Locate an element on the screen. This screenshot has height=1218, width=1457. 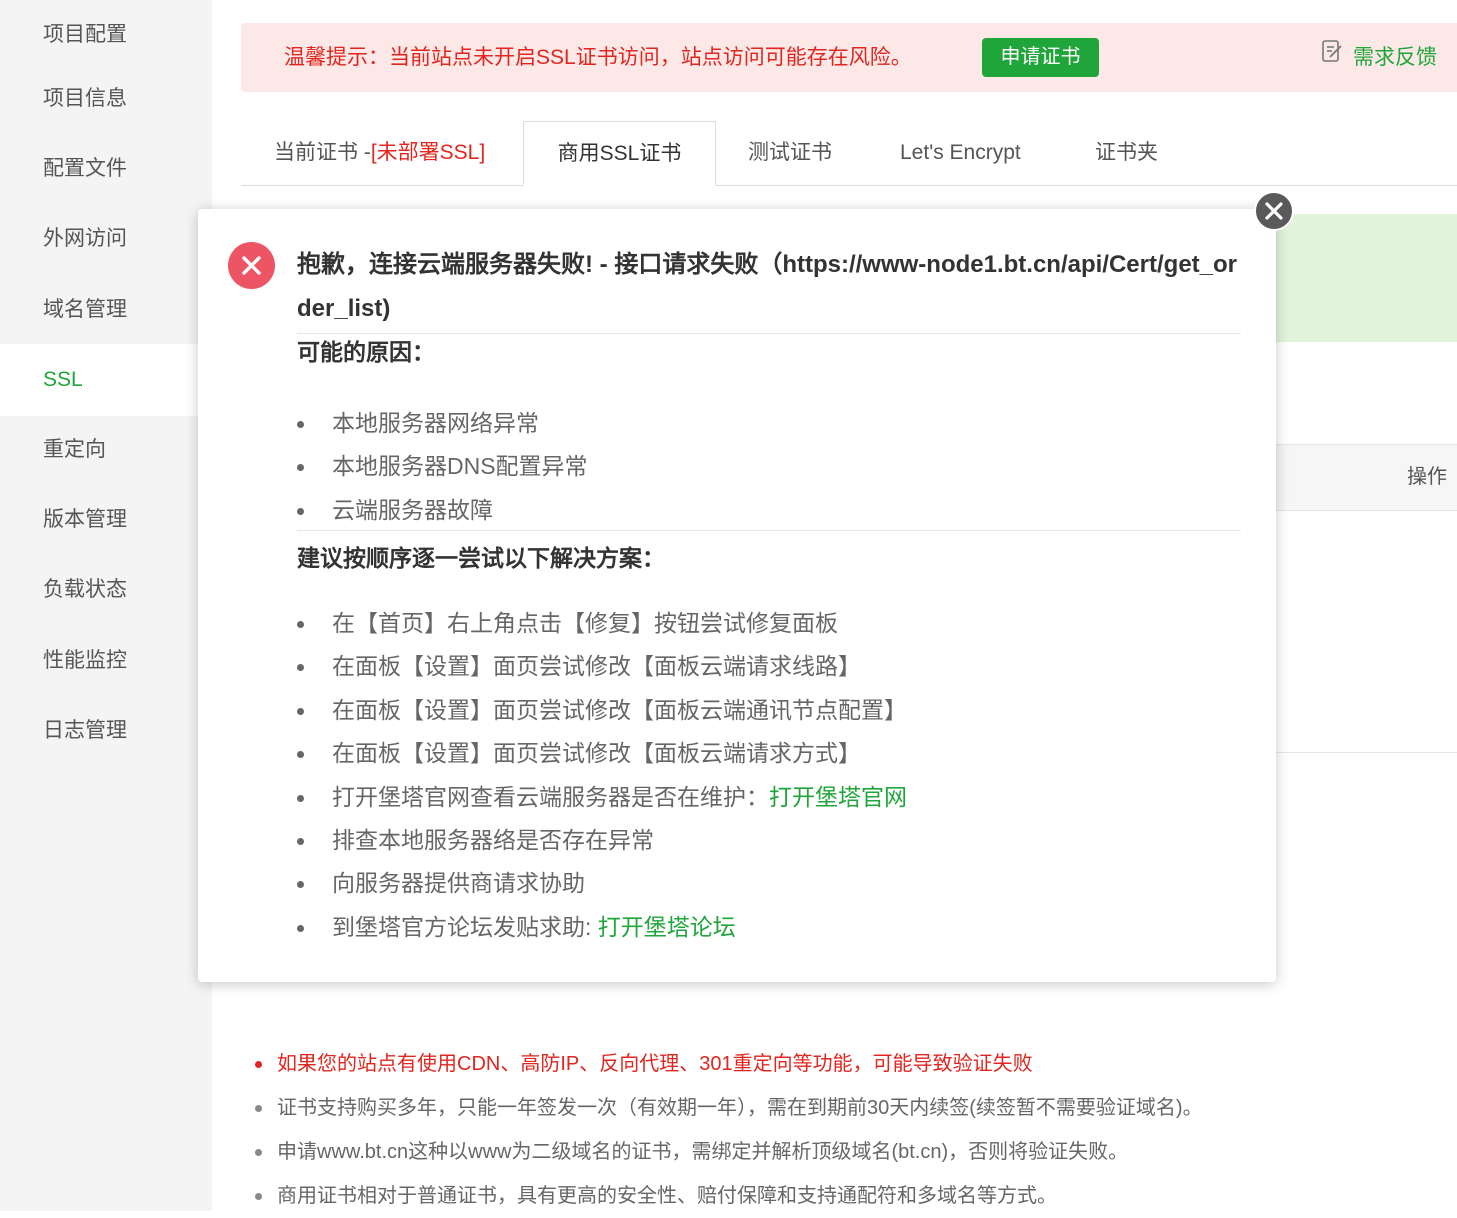
sidebar-item-project-info: 项目信息 is located at coordinates (106, 99).